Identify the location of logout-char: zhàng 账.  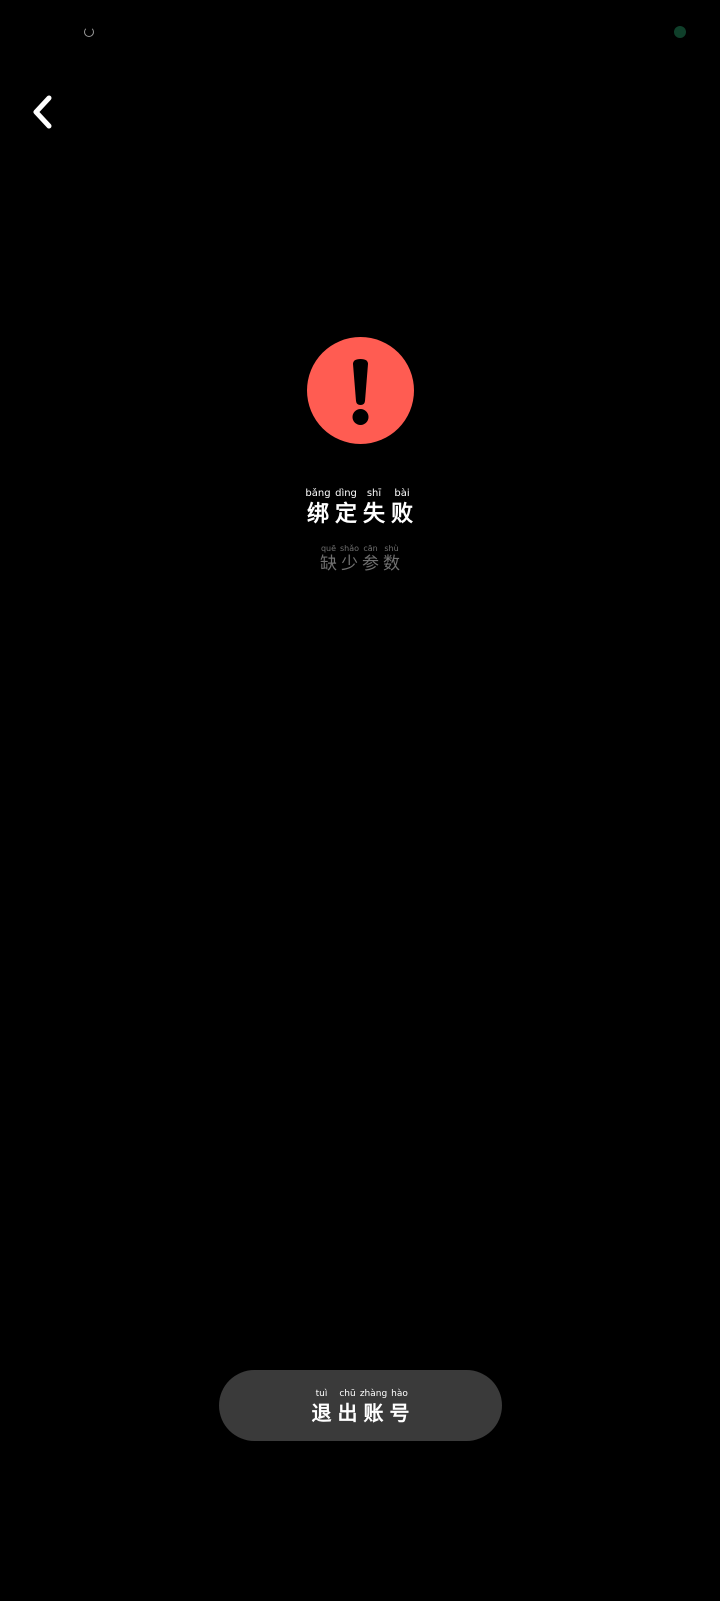
(373, 1407).